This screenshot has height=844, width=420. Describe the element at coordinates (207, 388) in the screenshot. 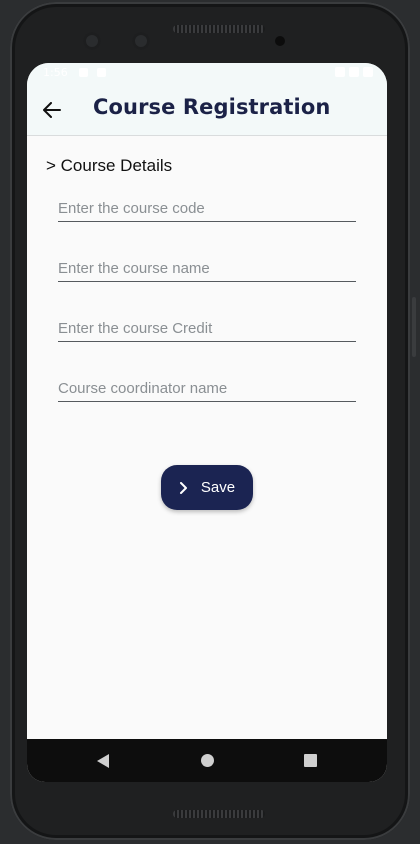

I see `course-coordinator-input` at that location.